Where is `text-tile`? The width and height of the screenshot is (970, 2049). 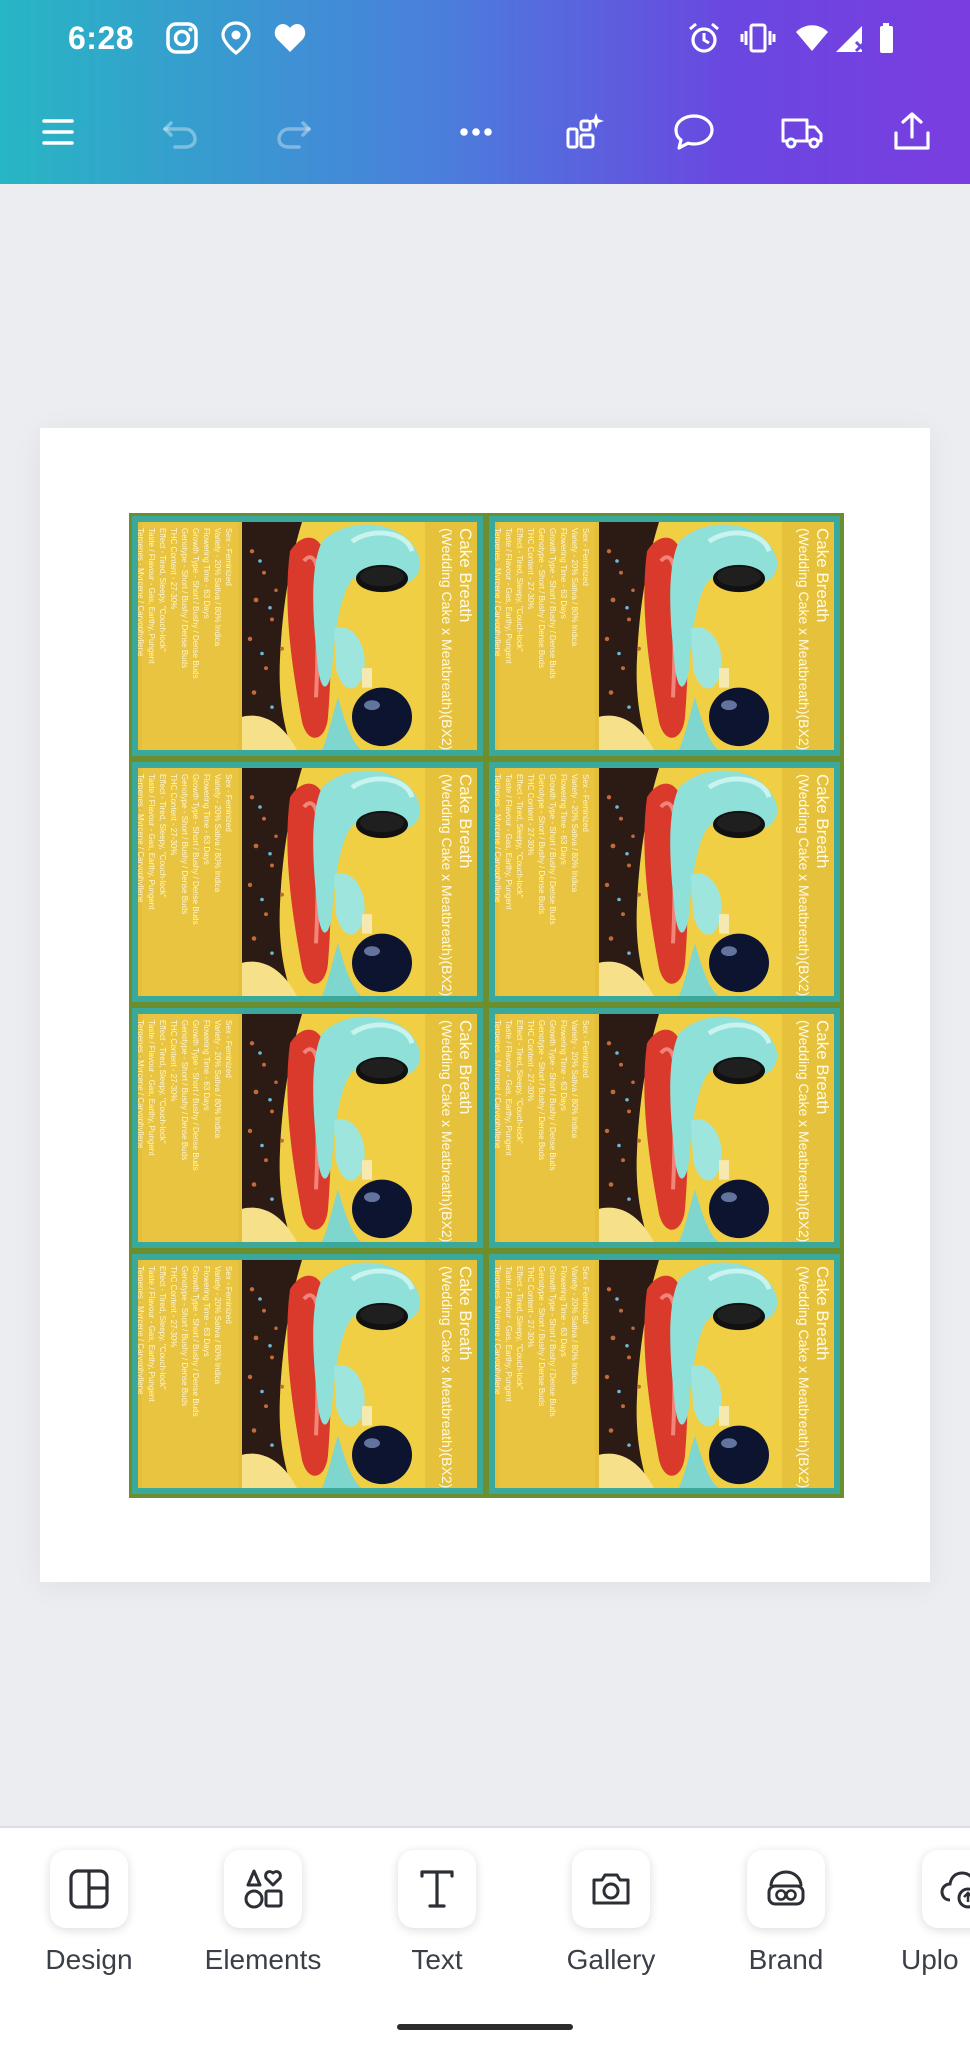
text-tile is located at coordinates (437, 1889).